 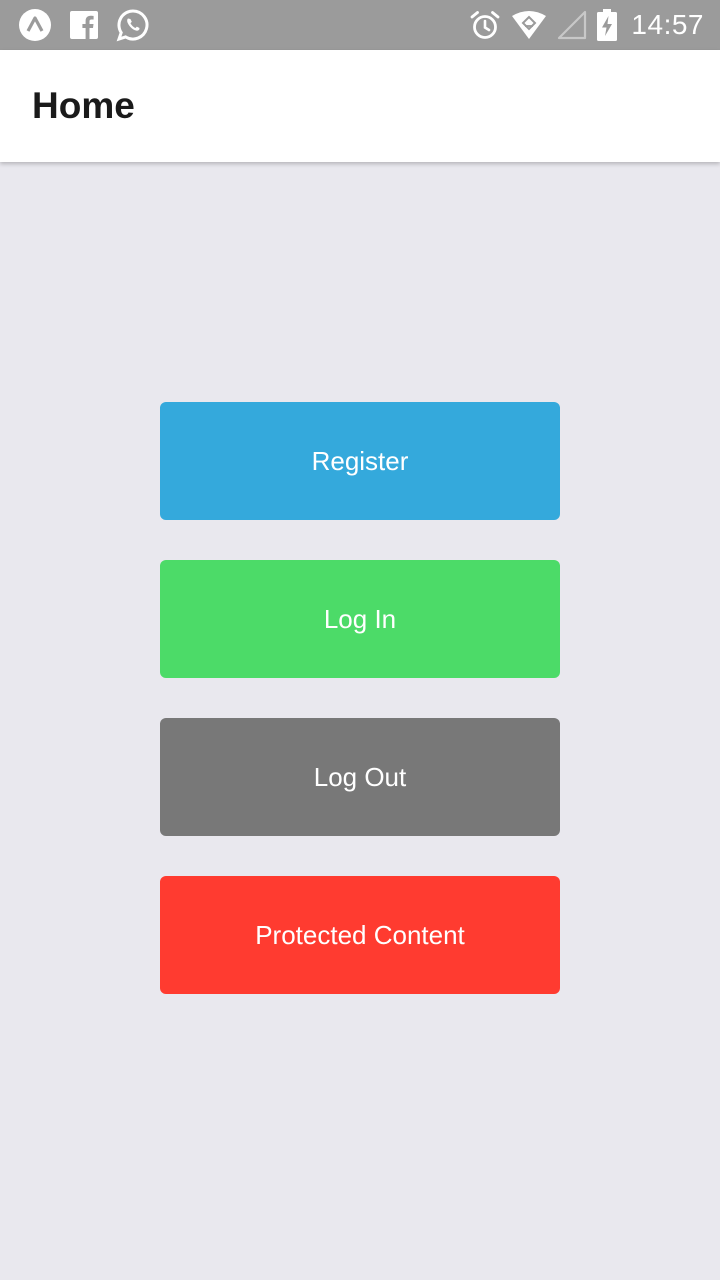 I want to click on protected-content-button-label: Protected Content, so click(x=360, y=934).